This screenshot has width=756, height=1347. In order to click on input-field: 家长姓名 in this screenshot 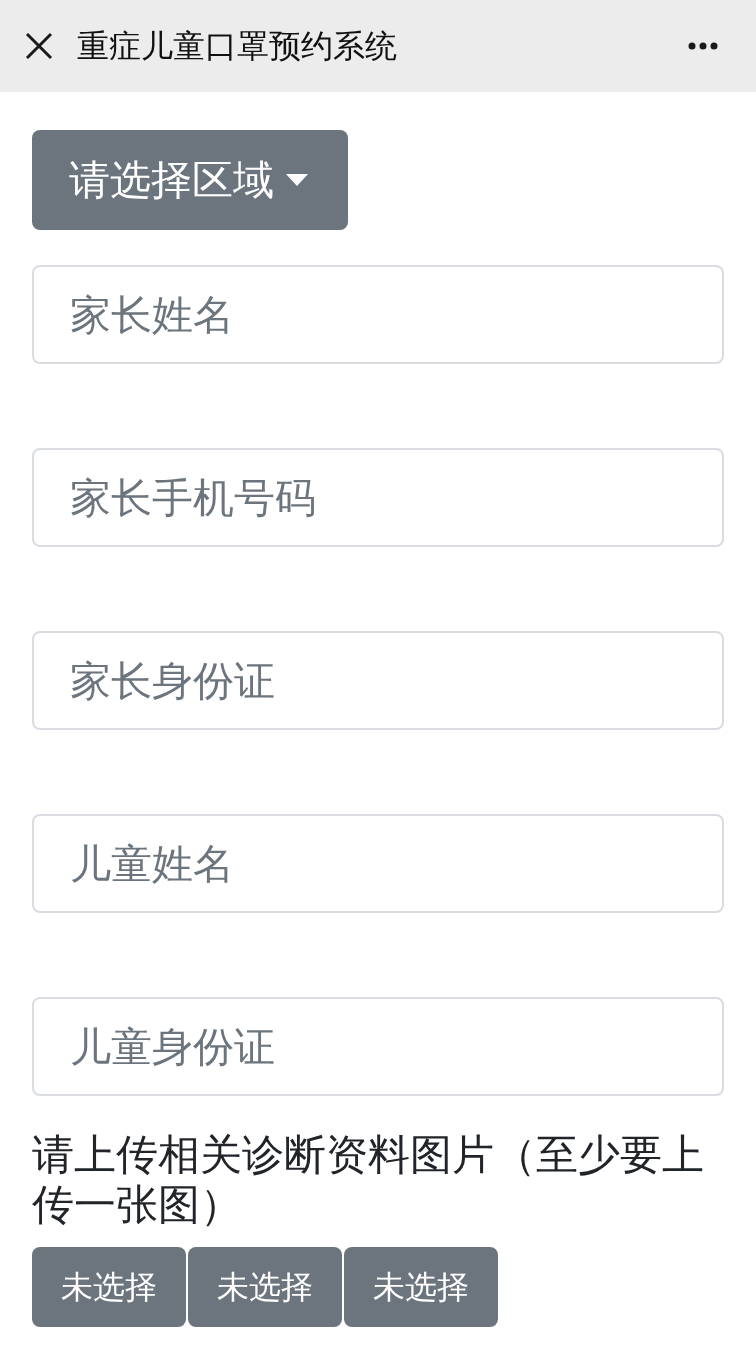, I will do `click(378, 314)`.